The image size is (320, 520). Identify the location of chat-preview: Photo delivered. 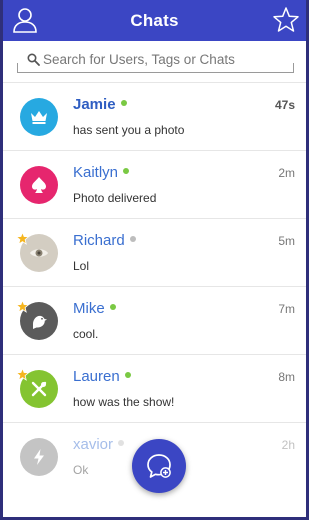
(115, 198).